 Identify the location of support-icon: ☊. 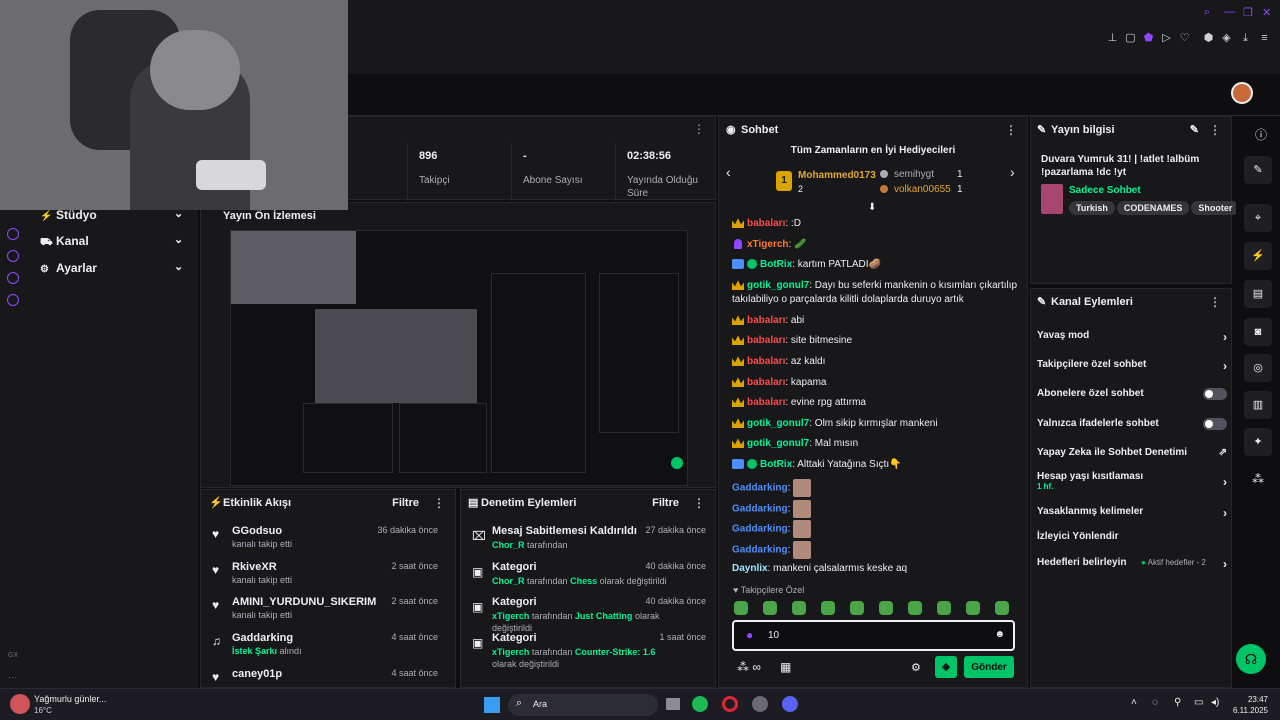
(1251, 659).